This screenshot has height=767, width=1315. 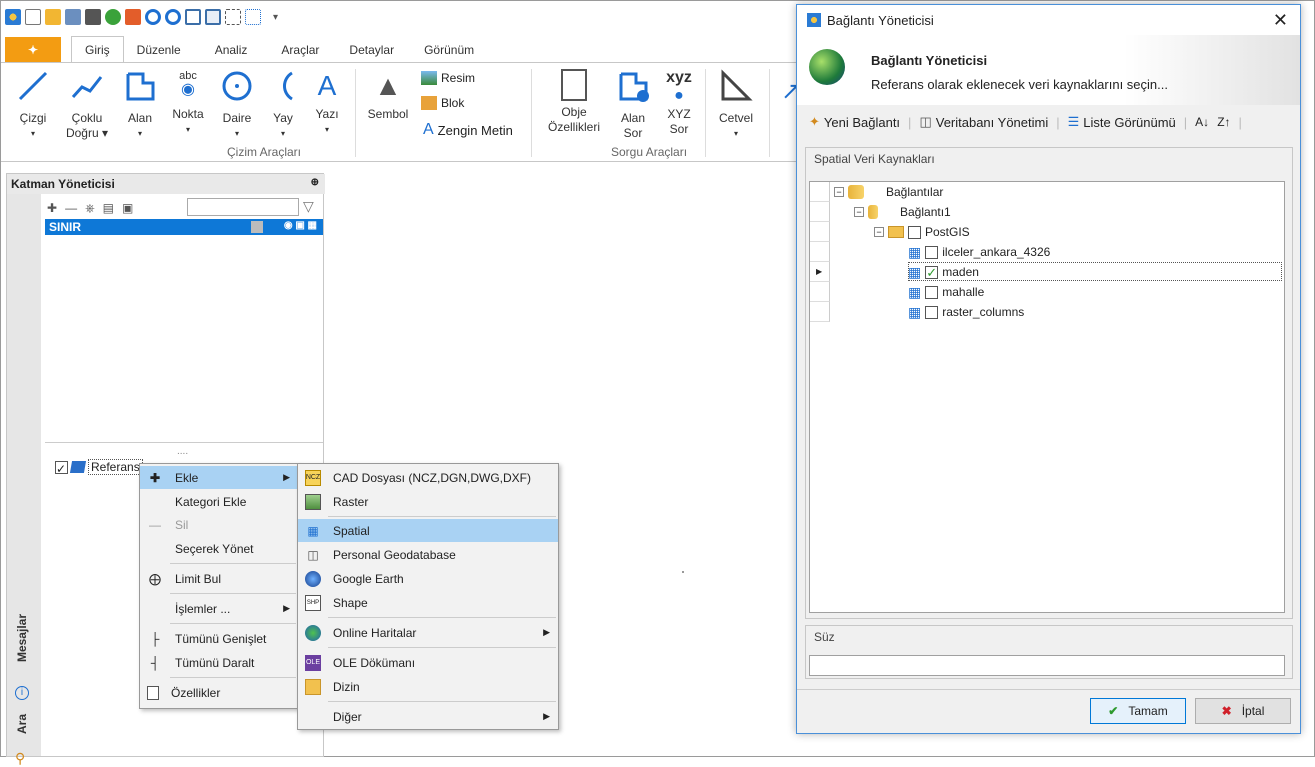 I want to click on table-icon, so click(x=213, y=17).